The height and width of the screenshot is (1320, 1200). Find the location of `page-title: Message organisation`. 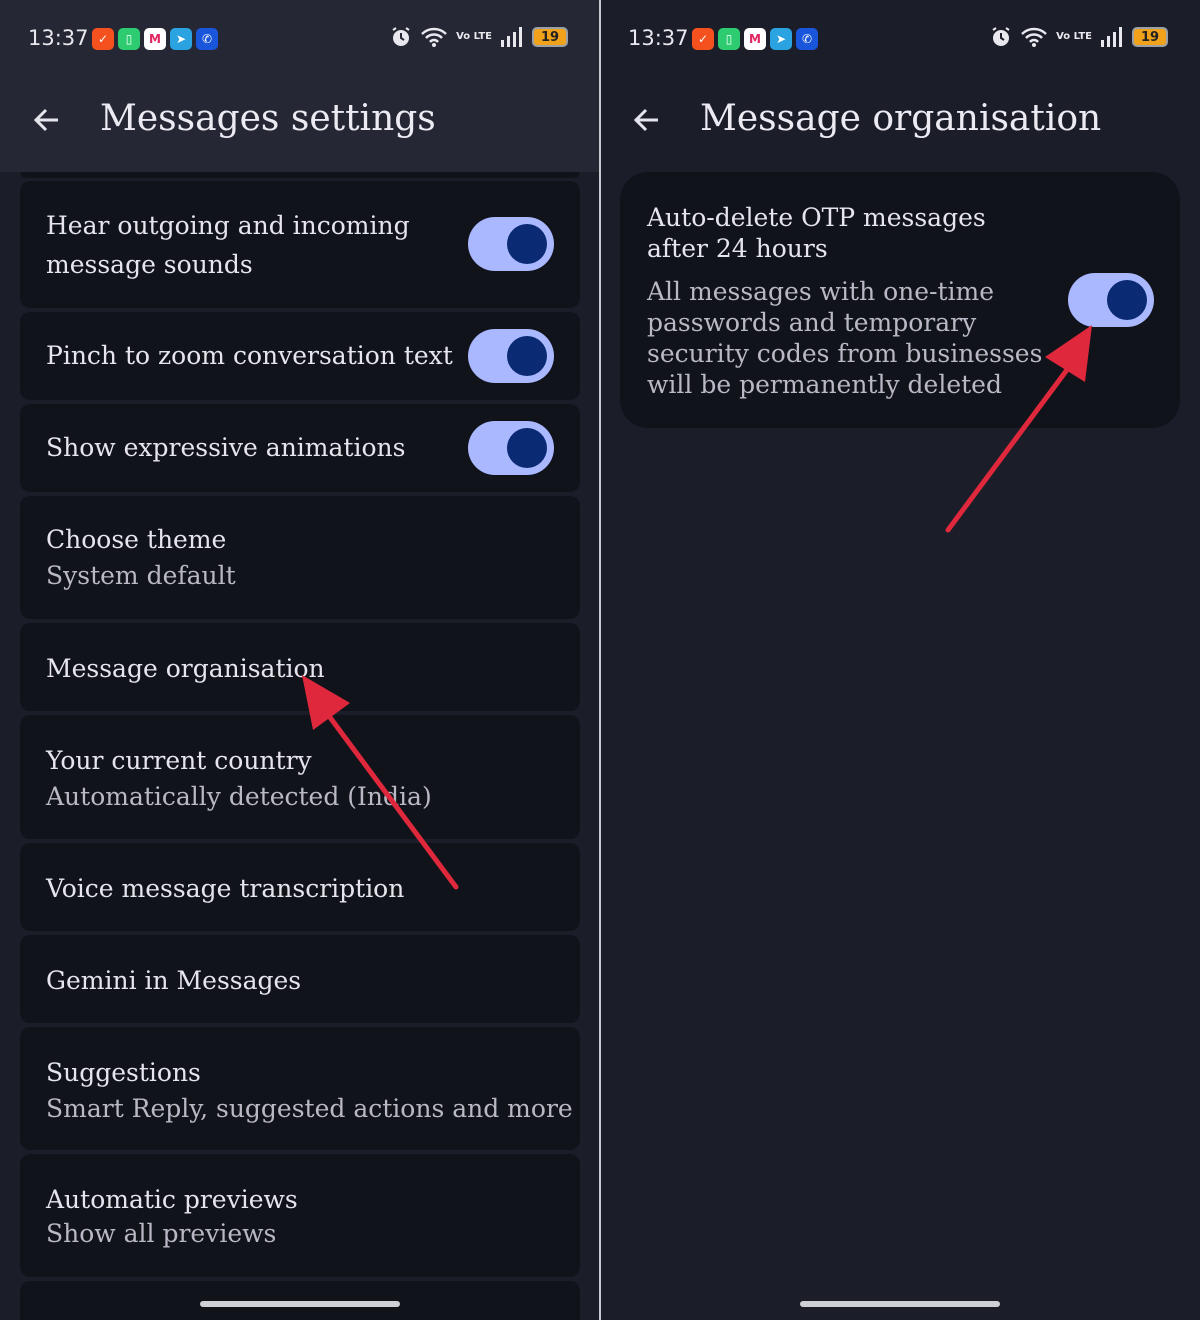

page-title: Message organisation is located at coordinates (901, 118).